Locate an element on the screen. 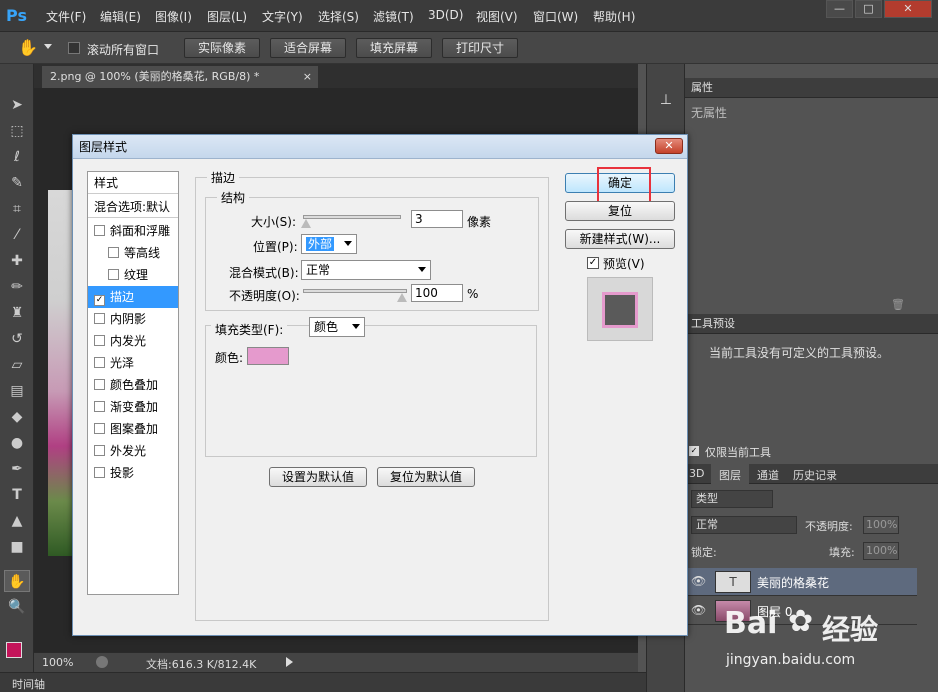 Image resolution: width=938 pixels, height=692 pixels. close-icon: × is located at coordinates (307, 77).